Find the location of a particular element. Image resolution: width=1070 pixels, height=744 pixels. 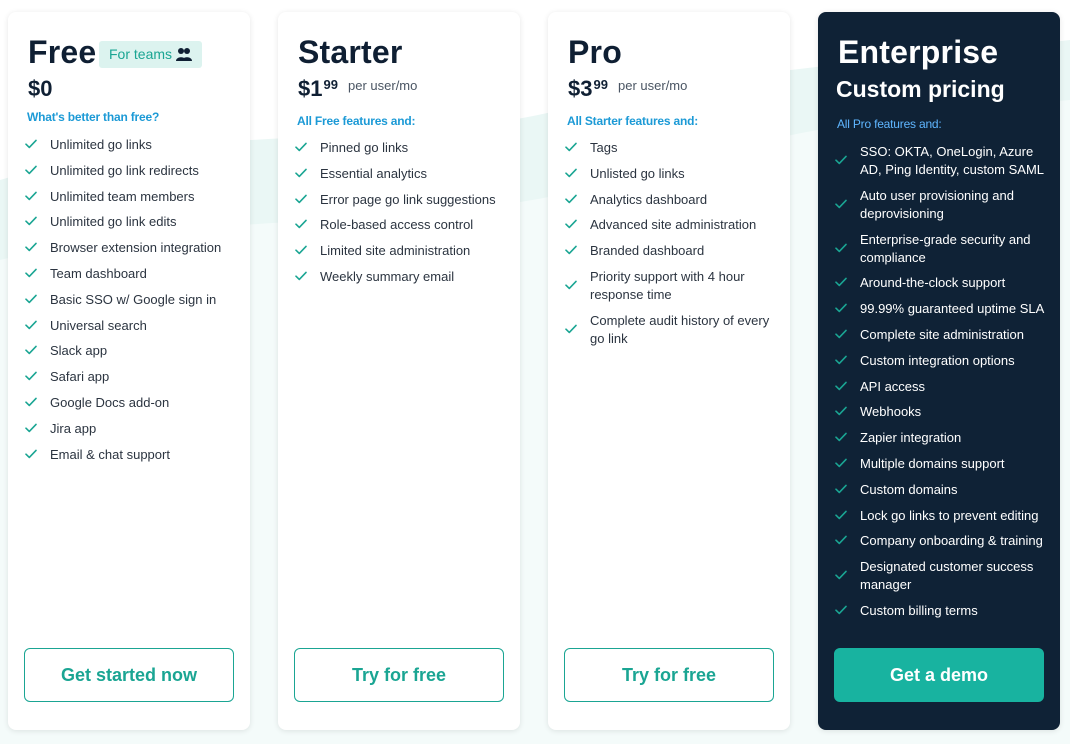

feature-item: Limited site administration is located at coordinates (404, 251).